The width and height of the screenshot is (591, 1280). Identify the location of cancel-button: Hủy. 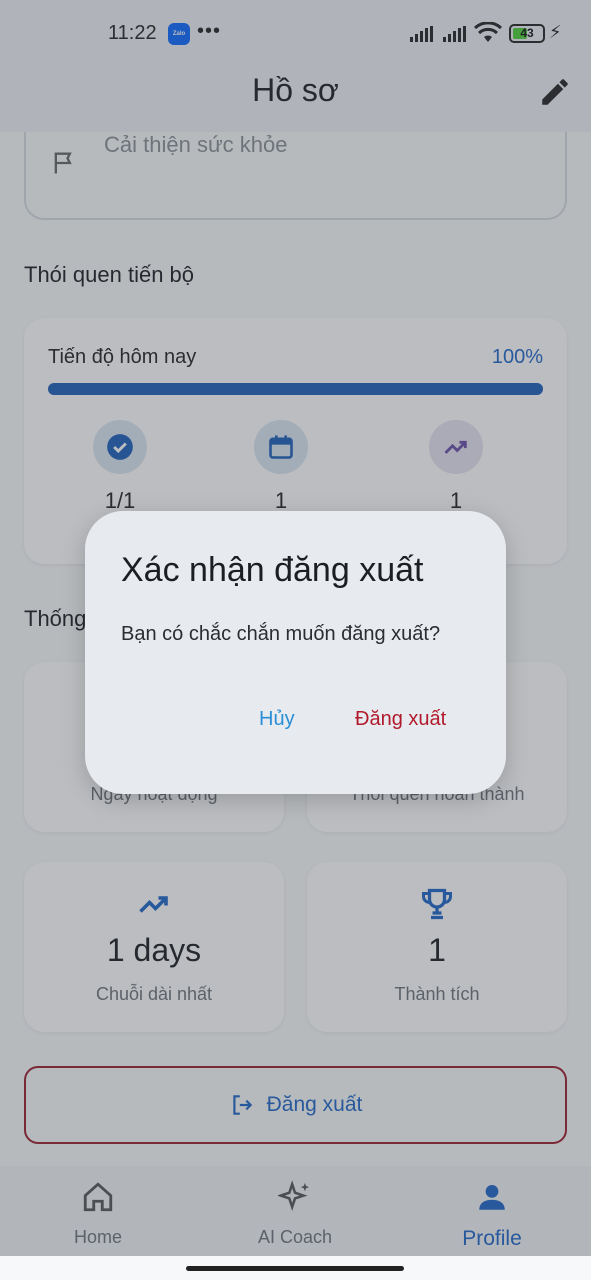
(277, 719).